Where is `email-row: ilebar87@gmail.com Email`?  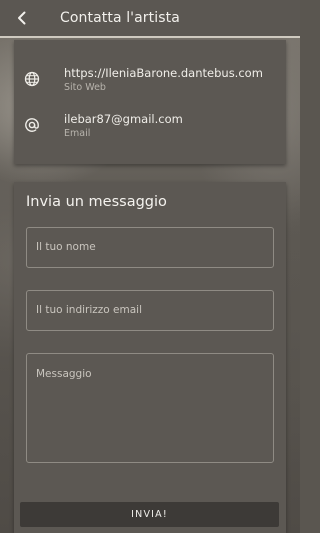 email-row: ilebar87@gmail.com Email is located at coordinates (136, 125).